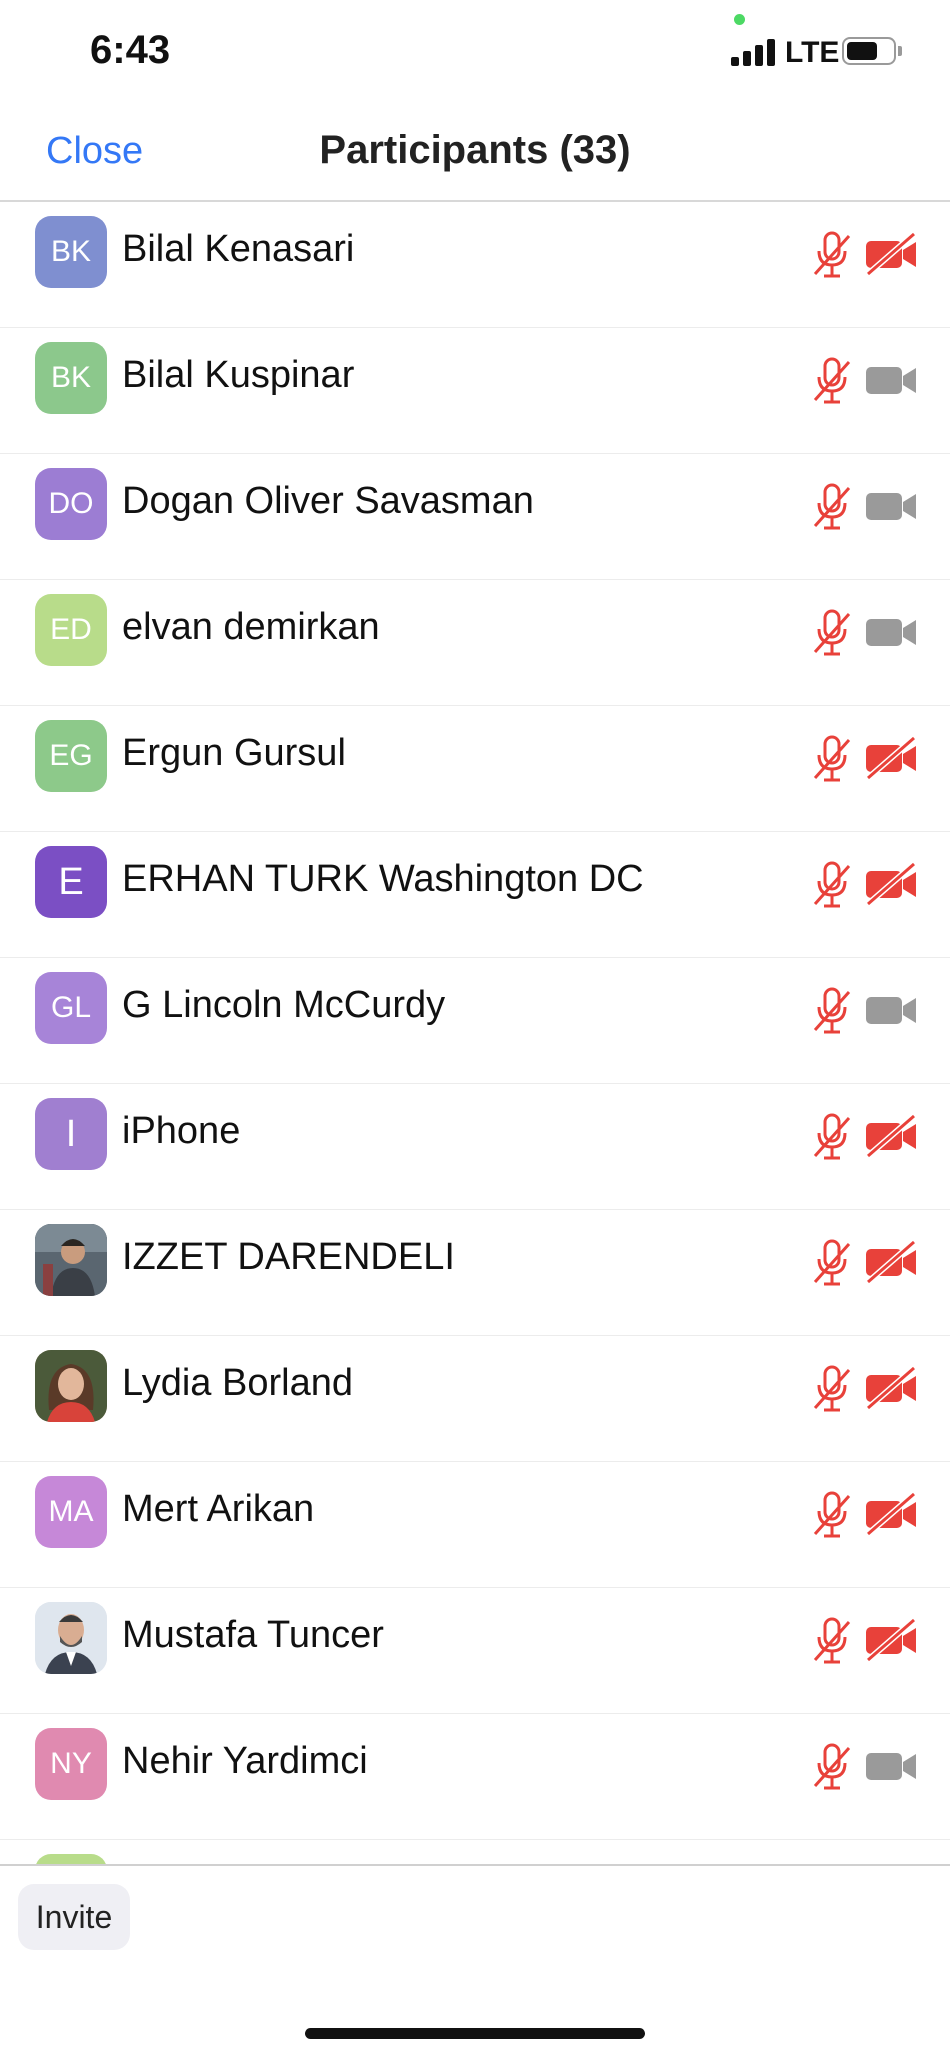 This screenshot has width=950, height=2056. I want to click on status-time: 6:43, so click(130, 50).